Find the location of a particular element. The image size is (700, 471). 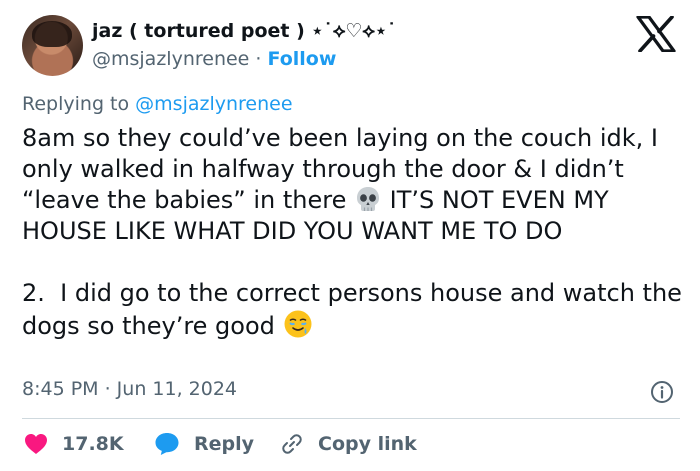

handle-row: @msjazlynrenee · Follow is located at coordinates (214, 59).